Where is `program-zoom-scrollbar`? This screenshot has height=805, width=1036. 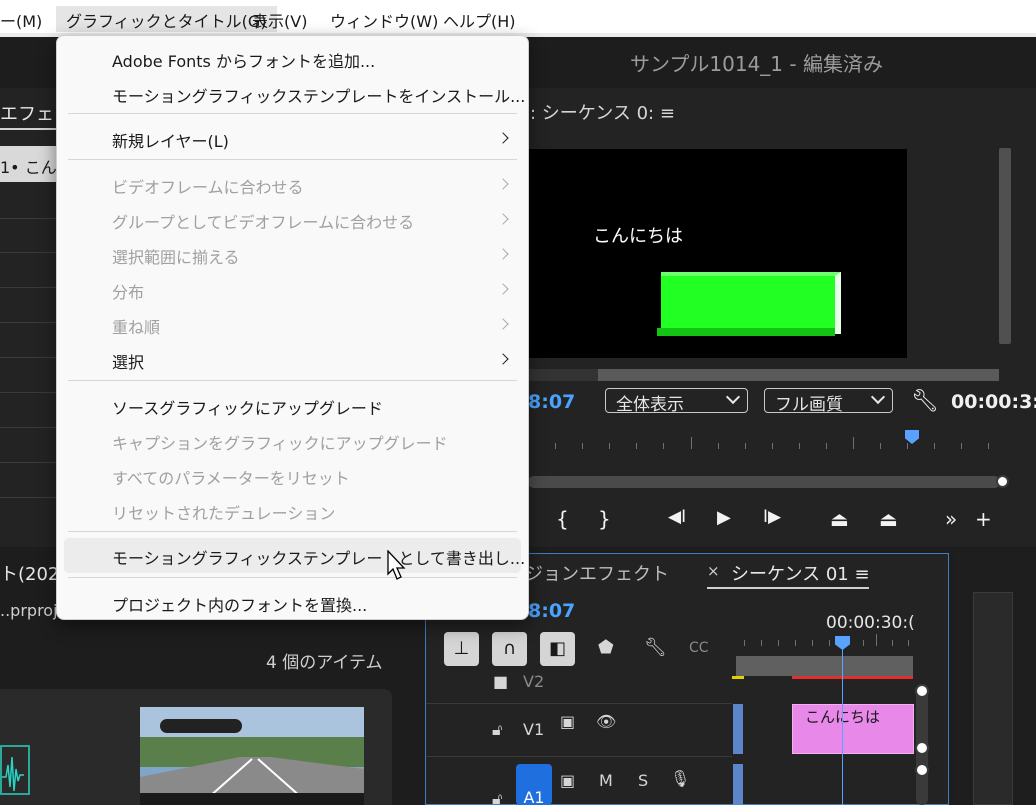 program-zoom-scrollbar is located at coordinates (764, 482).